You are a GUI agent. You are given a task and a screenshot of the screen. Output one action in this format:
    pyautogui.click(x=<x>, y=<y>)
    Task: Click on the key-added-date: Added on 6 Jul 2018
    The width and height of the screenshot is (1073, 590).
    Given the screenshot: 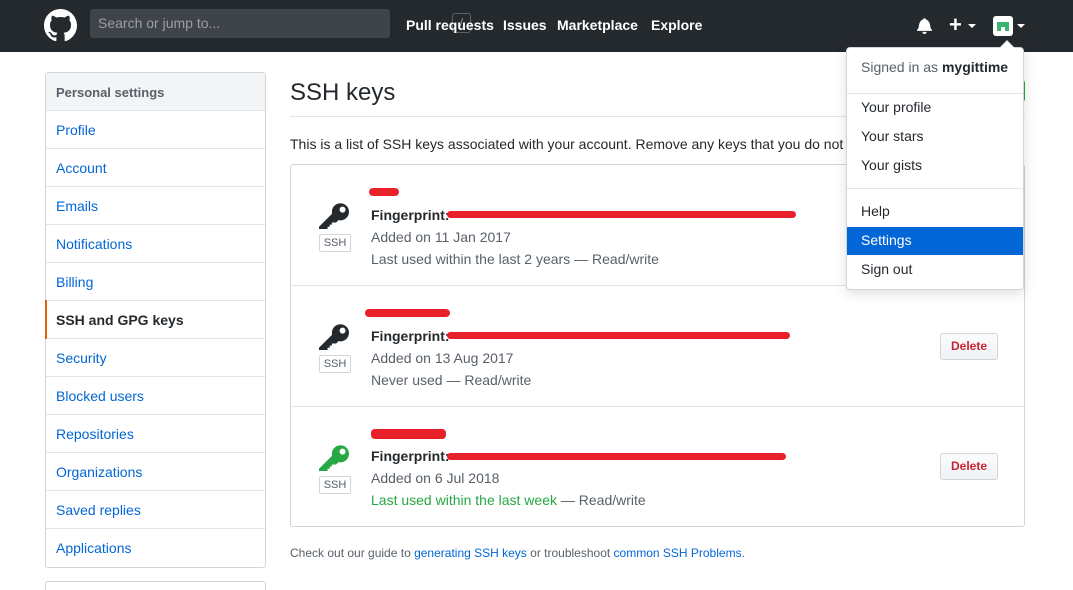 What is the action you would take?
    pyautogui.click(x=435, y=478)
    